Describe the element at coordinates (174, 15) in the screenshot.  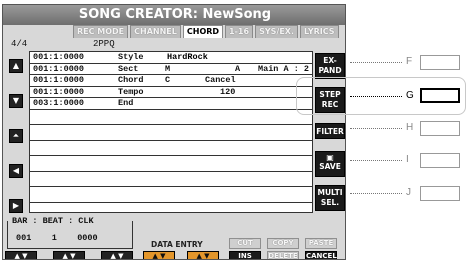
I see `page-title: SONG CREATOR: NewSong` at that location.